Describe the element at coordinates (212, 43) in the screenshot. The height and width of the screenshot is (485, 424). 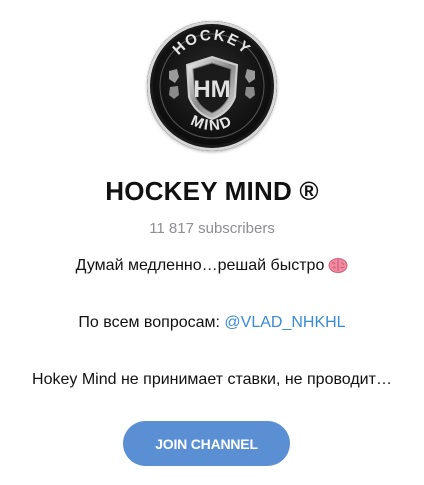
I see `logo-top-text: HOCKEY` at that location.